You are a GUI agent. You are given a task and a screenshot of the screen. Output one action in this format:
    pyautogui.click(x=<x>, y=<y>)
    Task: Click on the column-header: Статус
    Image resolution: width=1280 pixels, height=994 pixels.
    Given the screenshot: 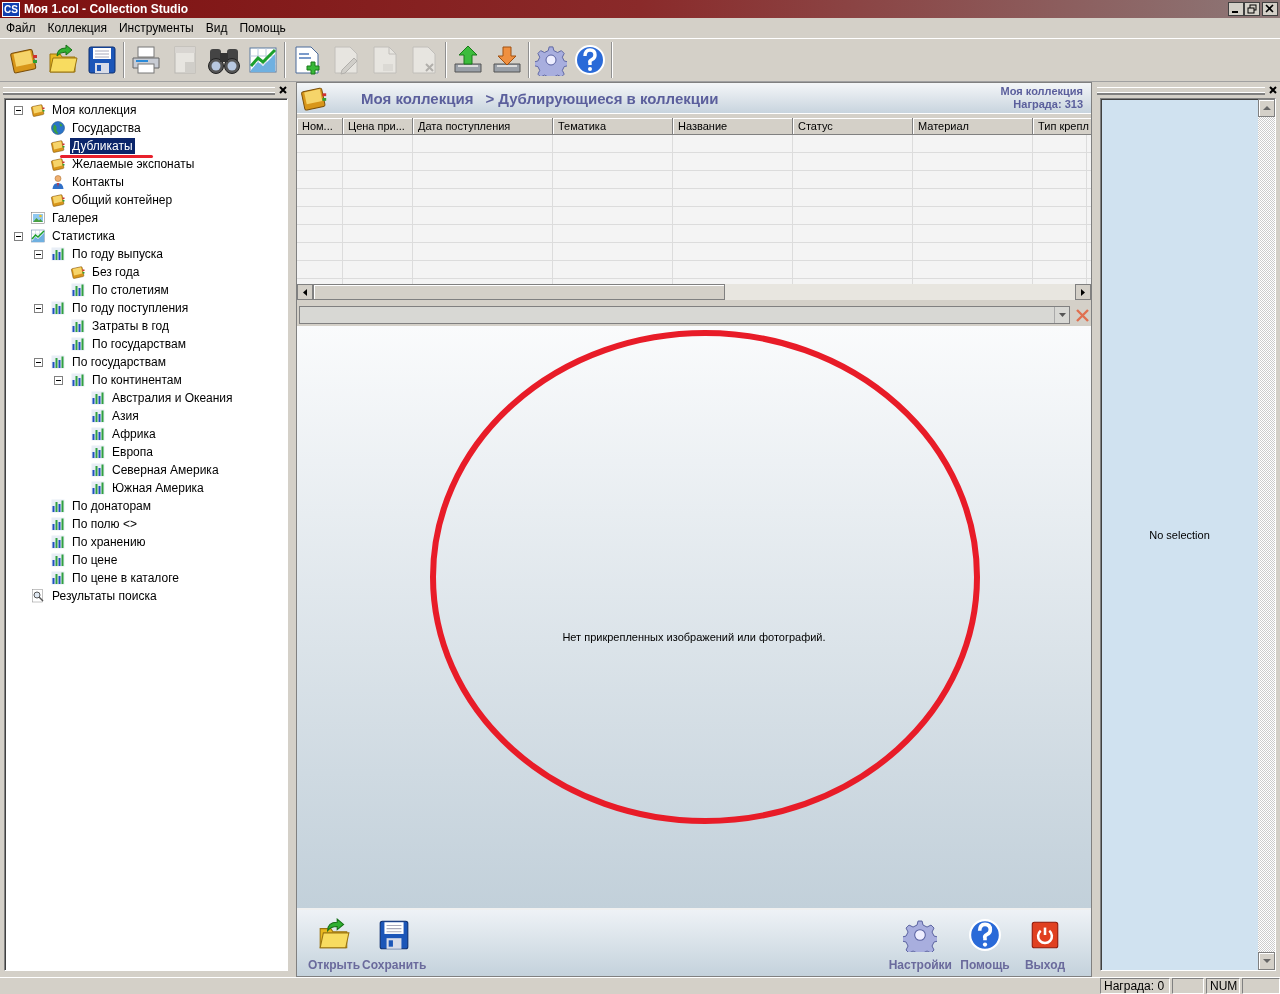 What is the action you would take?
    pyautogui.click(x=853, y=126)
    